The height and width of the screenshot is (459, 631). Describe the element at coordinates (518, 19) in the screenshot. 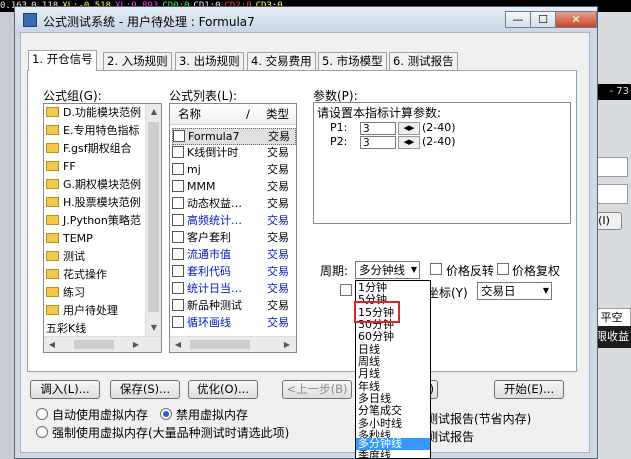

I see `minimize-button: —` at that location.